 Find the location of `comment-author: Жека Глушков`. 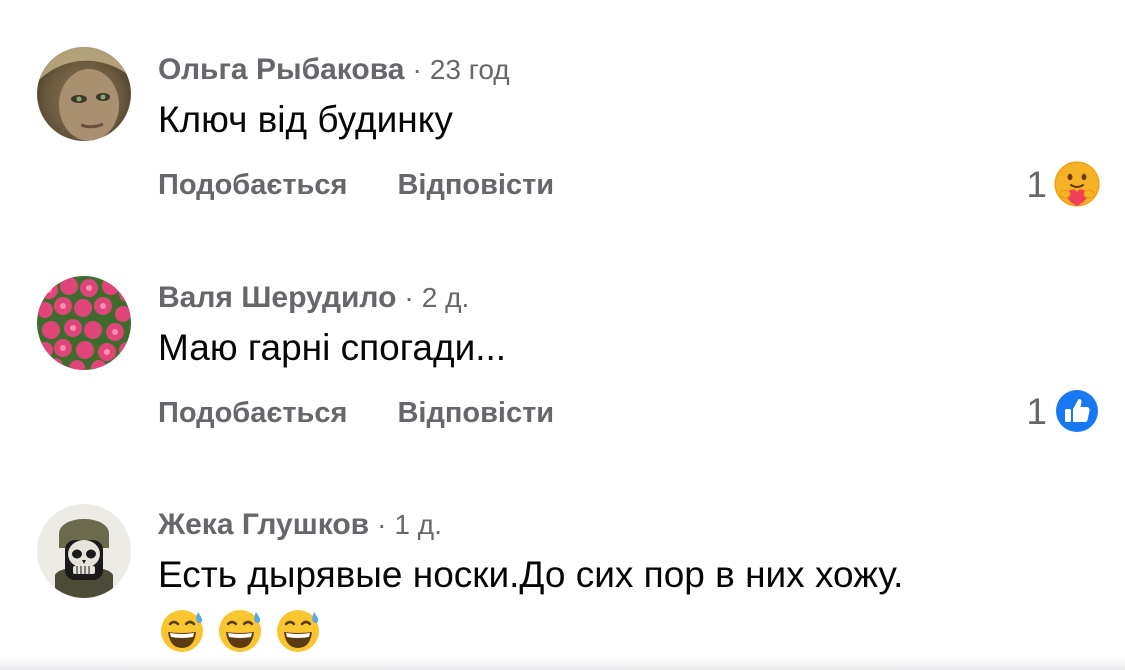

comment-author: Жека Глушков is located at coordinates (263, 524).